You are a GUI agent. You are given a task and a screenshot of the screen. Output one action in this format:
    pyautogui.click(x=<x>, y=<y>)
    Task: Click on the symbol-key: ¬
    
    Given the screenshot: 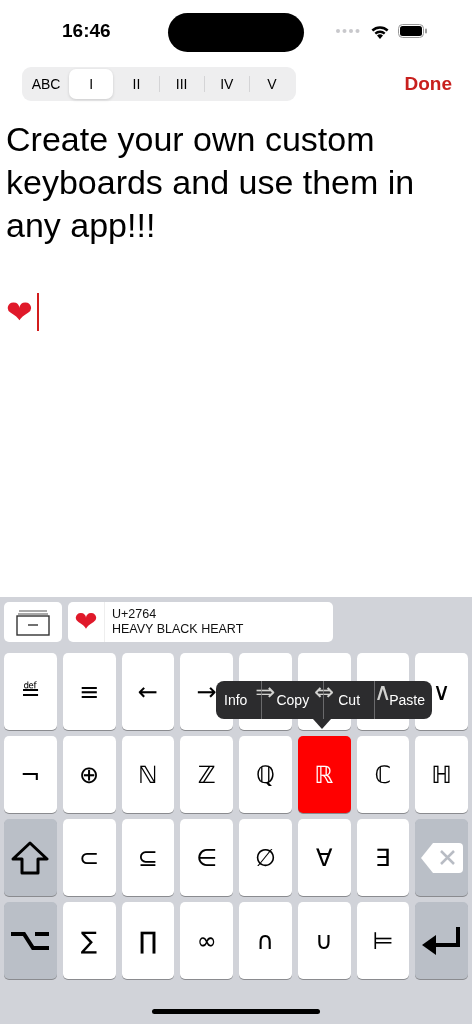 What is the action you would take?
    pyautogui.click(x=30, y=774)
    